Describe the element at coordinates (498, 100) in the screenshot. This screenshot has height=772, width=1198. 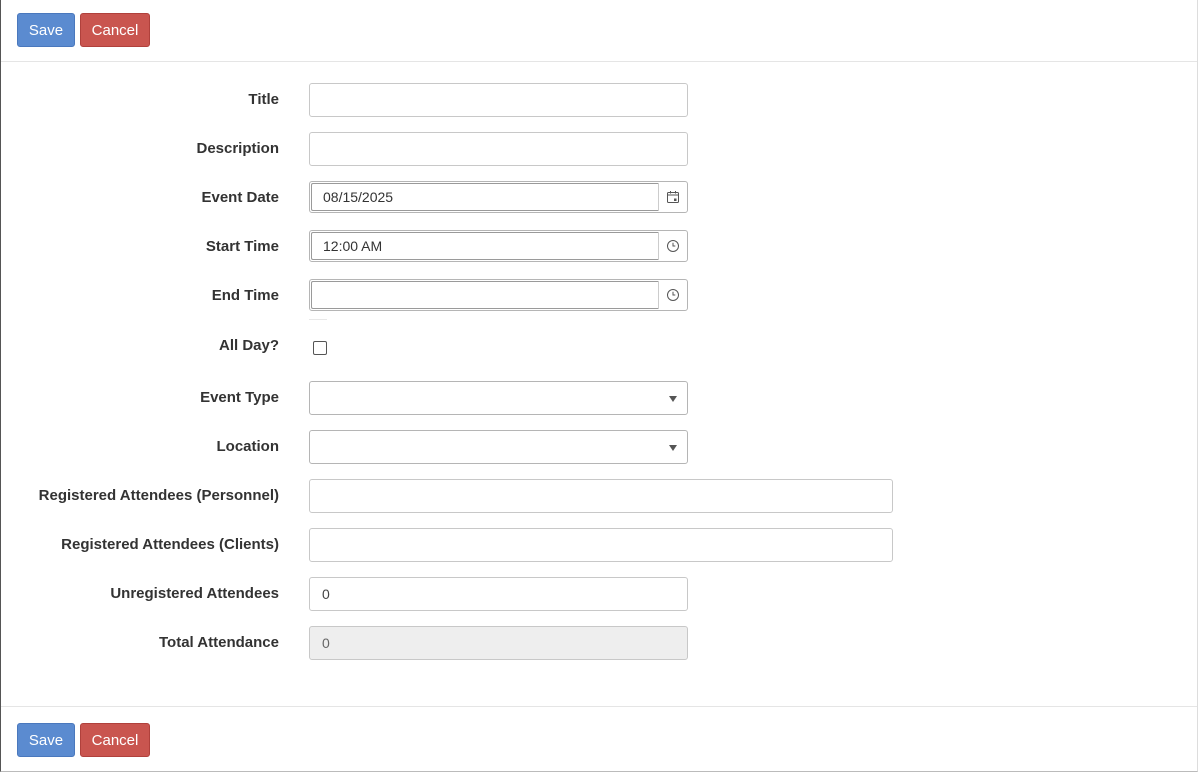
I see `title-input` at that location.